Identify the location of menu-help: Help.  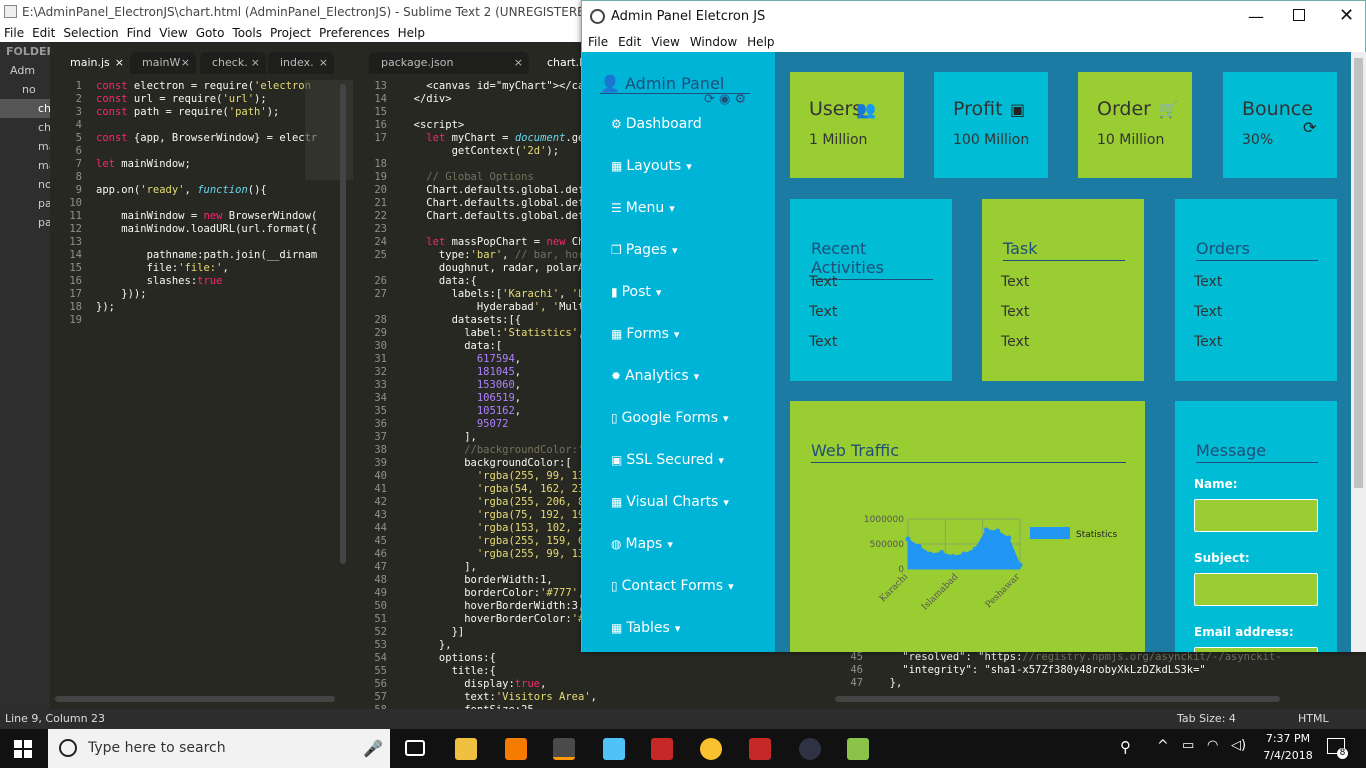
(411, 33).